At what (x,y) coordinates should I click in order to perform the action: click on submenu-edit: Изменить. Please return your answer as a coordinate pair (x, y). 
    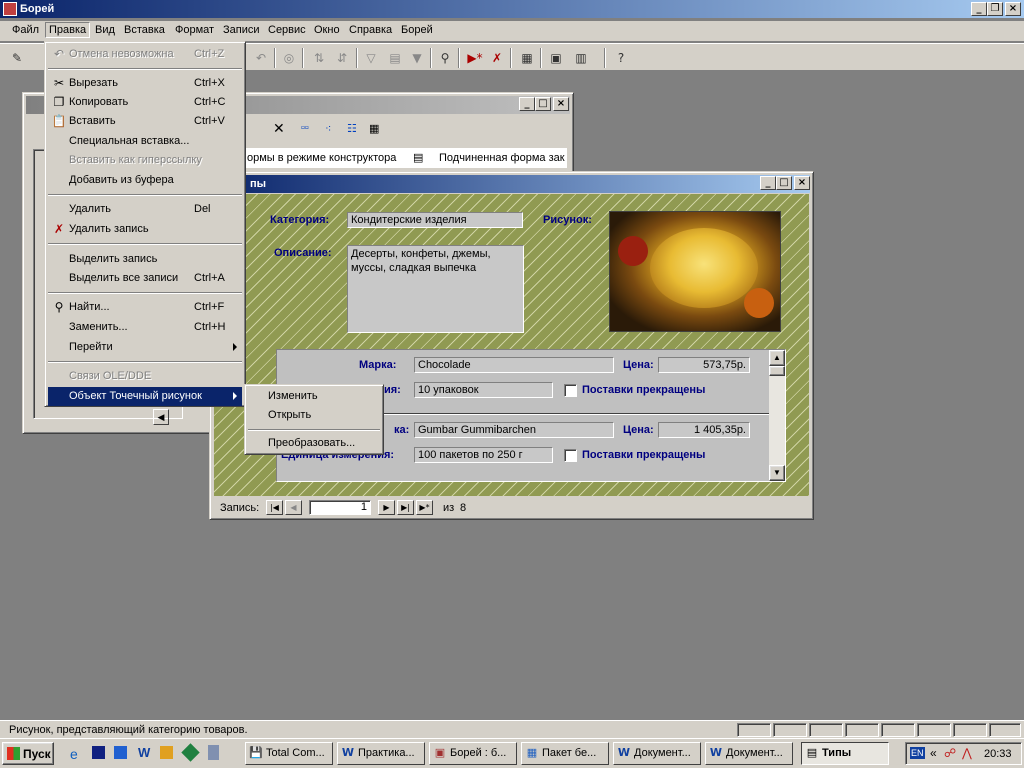
    Looking at the image, I should click on (293, 396).